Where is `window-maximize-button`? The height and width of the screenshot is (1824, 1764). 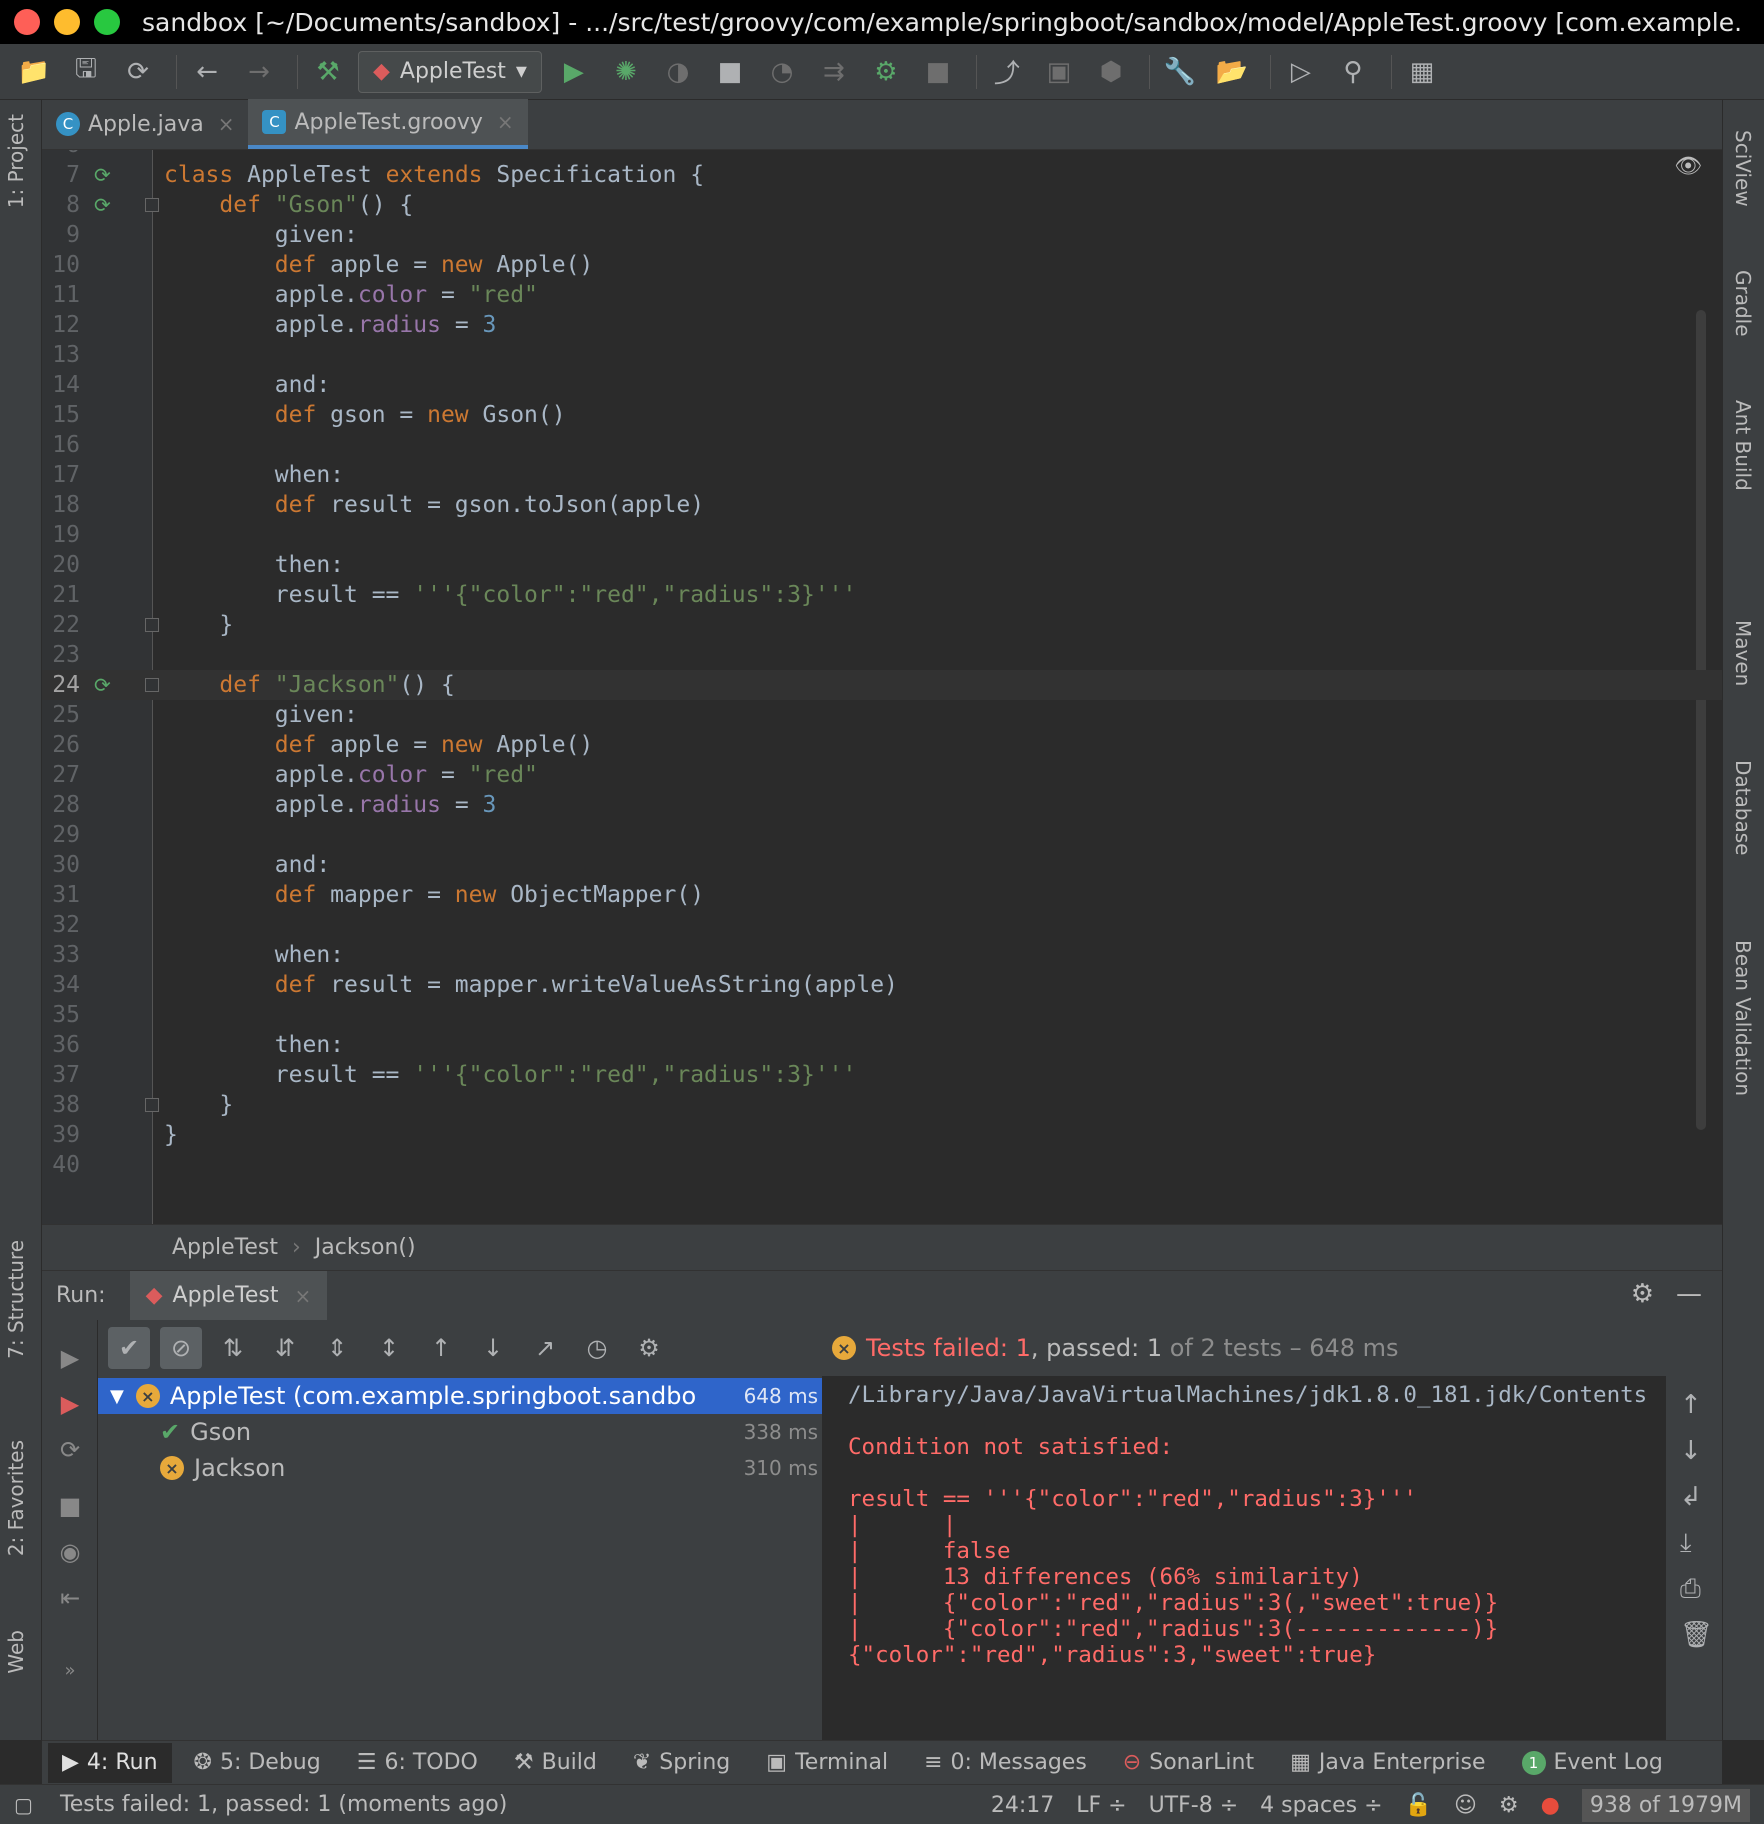
window-maximize-button is located at coordinates (107, 22).